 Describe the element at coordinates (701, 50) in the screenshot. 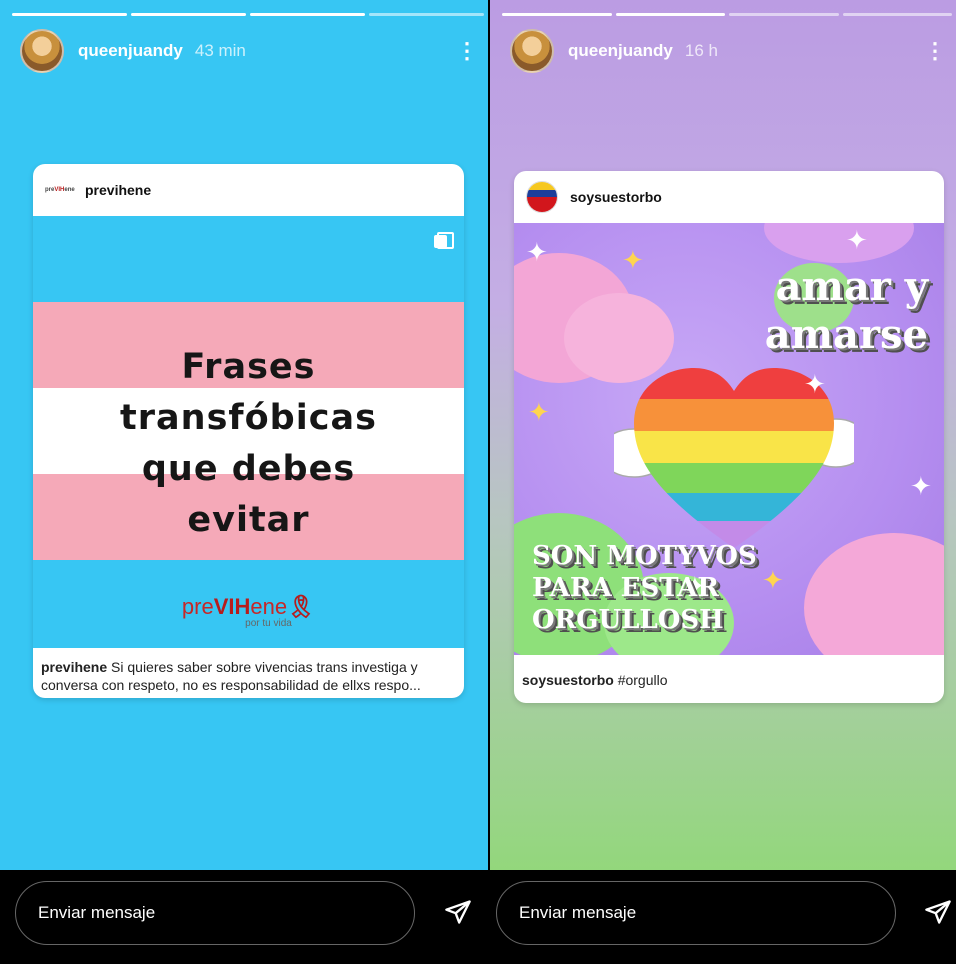

I see `story-time: 16 h` at that location.